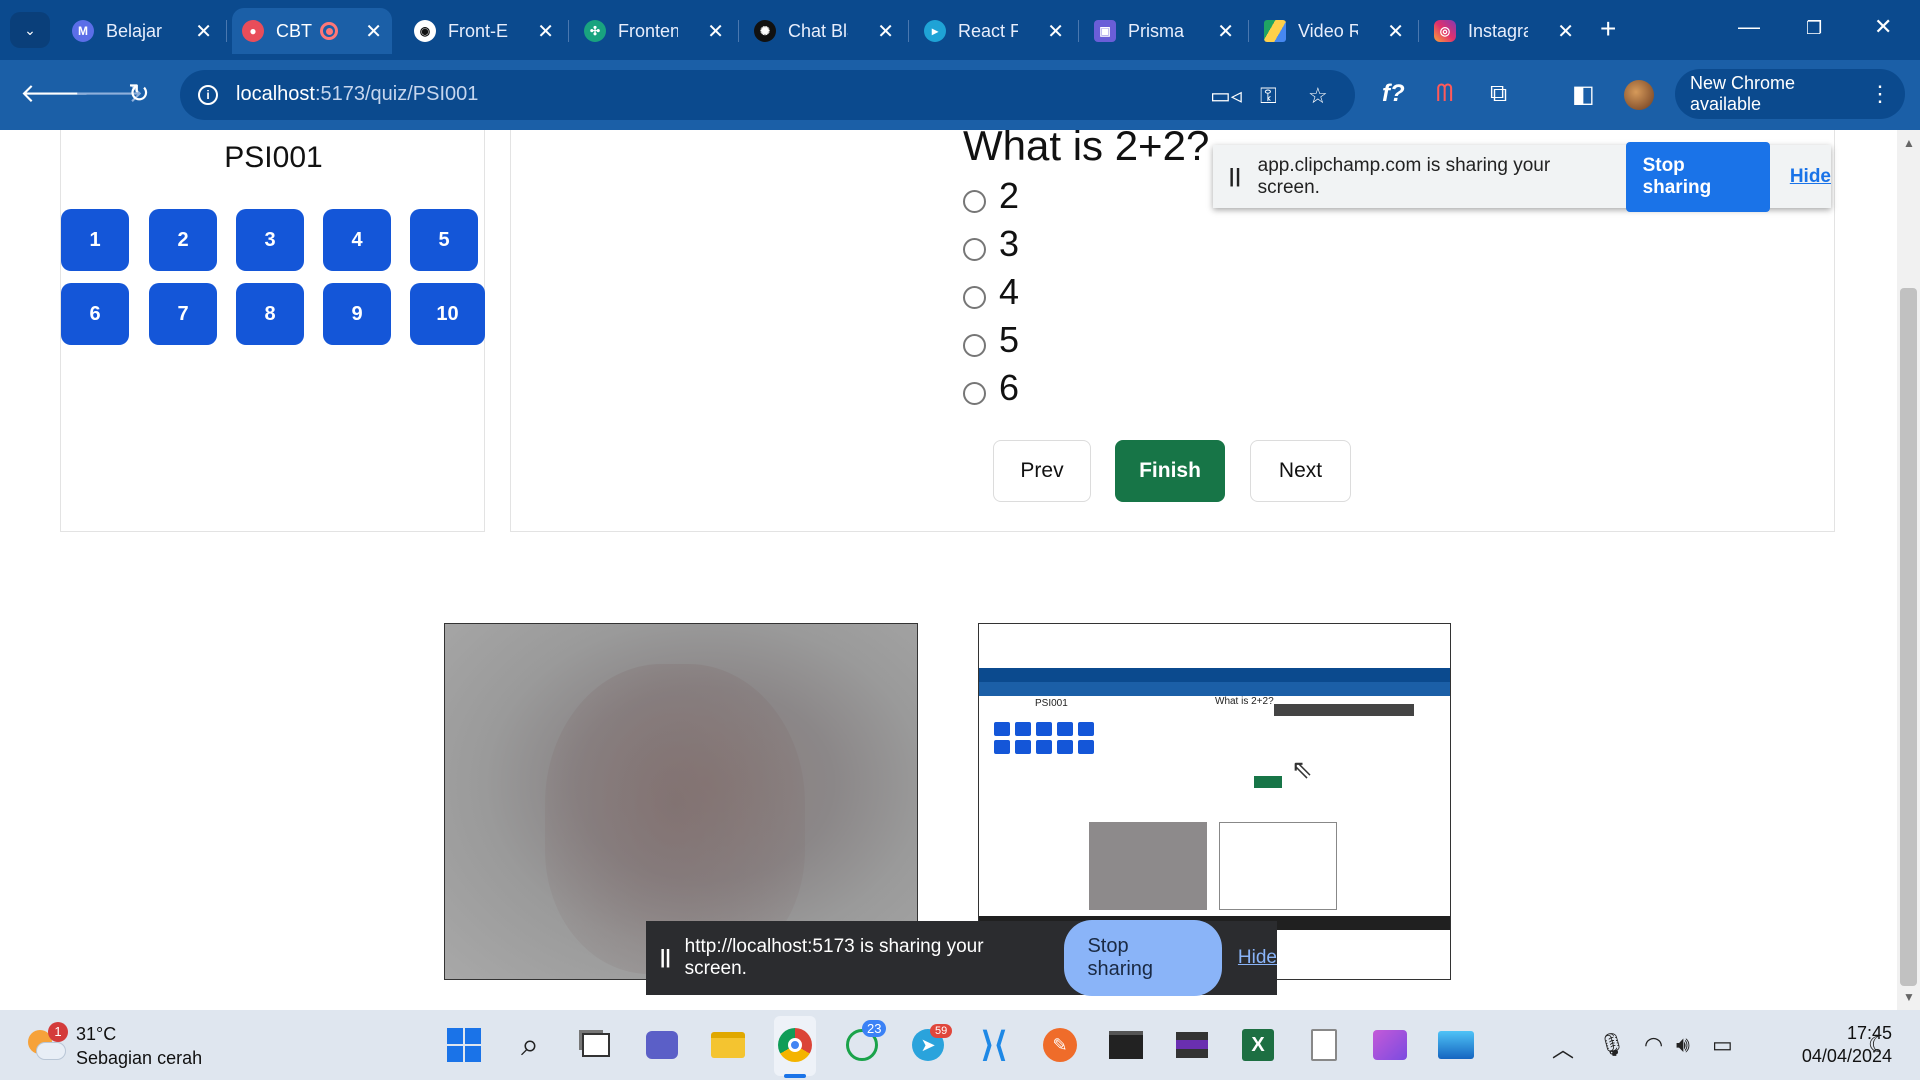 The height and width of the screenshot is (1080, 1920). Describe the element at coordinates (183, 240) in the screenshot. I see `question-button-2: 2` at that location.